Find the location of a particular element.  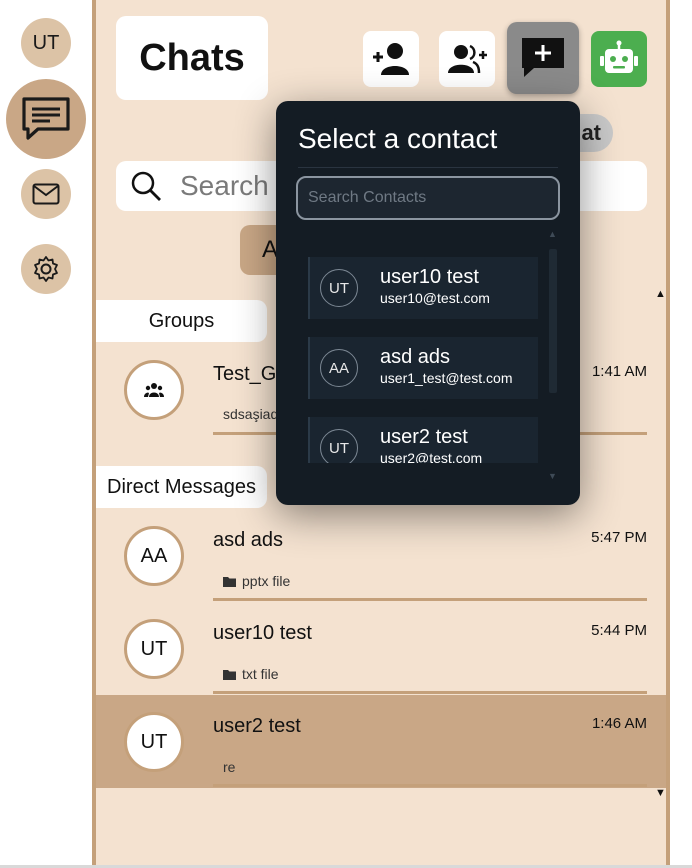

group-preview: sdsaşiad is located at coordinates (250, 414).